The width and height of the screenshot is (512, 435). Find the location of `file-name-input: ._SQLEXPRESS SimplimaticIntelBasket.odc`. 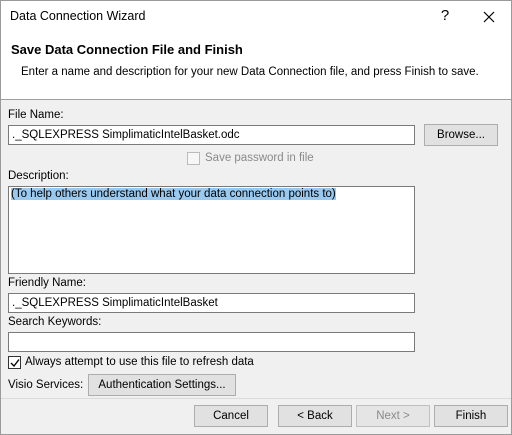

file-name-input: ._SQLEXPRESS SimplimaticIntelBasket.odc is located at coordinates (211, 135).